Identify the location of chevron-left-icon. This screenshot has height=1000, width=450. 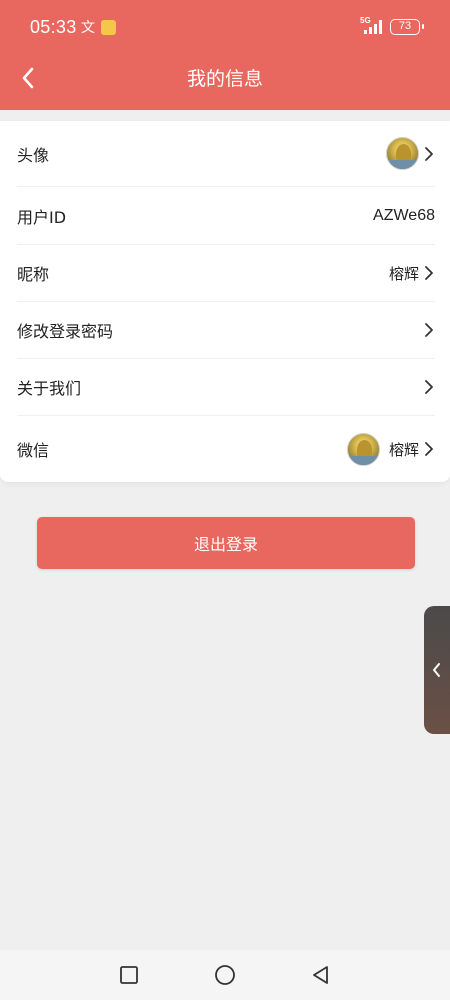
(436, 670).